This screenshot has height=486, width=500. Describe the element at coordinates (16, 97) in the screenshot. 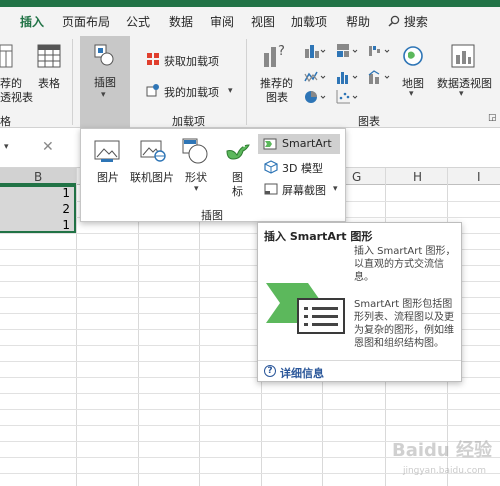

I see `recommended-pivot-label-2: 透视表` at that location.